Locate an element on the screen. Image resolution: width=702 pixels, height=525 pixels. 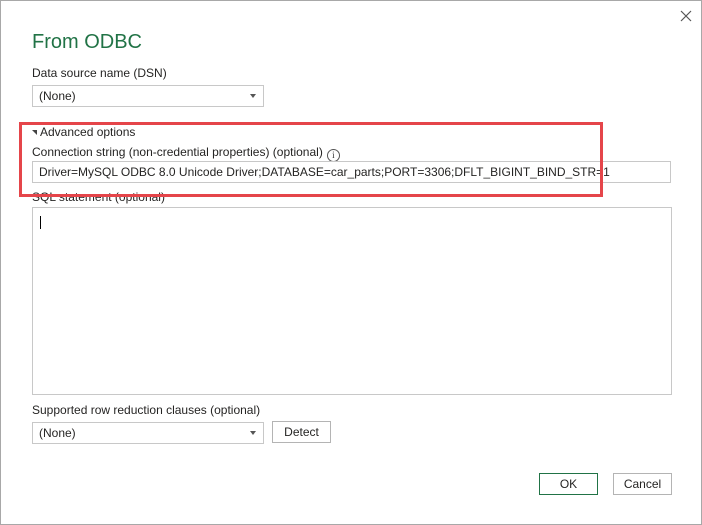
dsn-selected-value: (None) is located at coordinates (57, 96).